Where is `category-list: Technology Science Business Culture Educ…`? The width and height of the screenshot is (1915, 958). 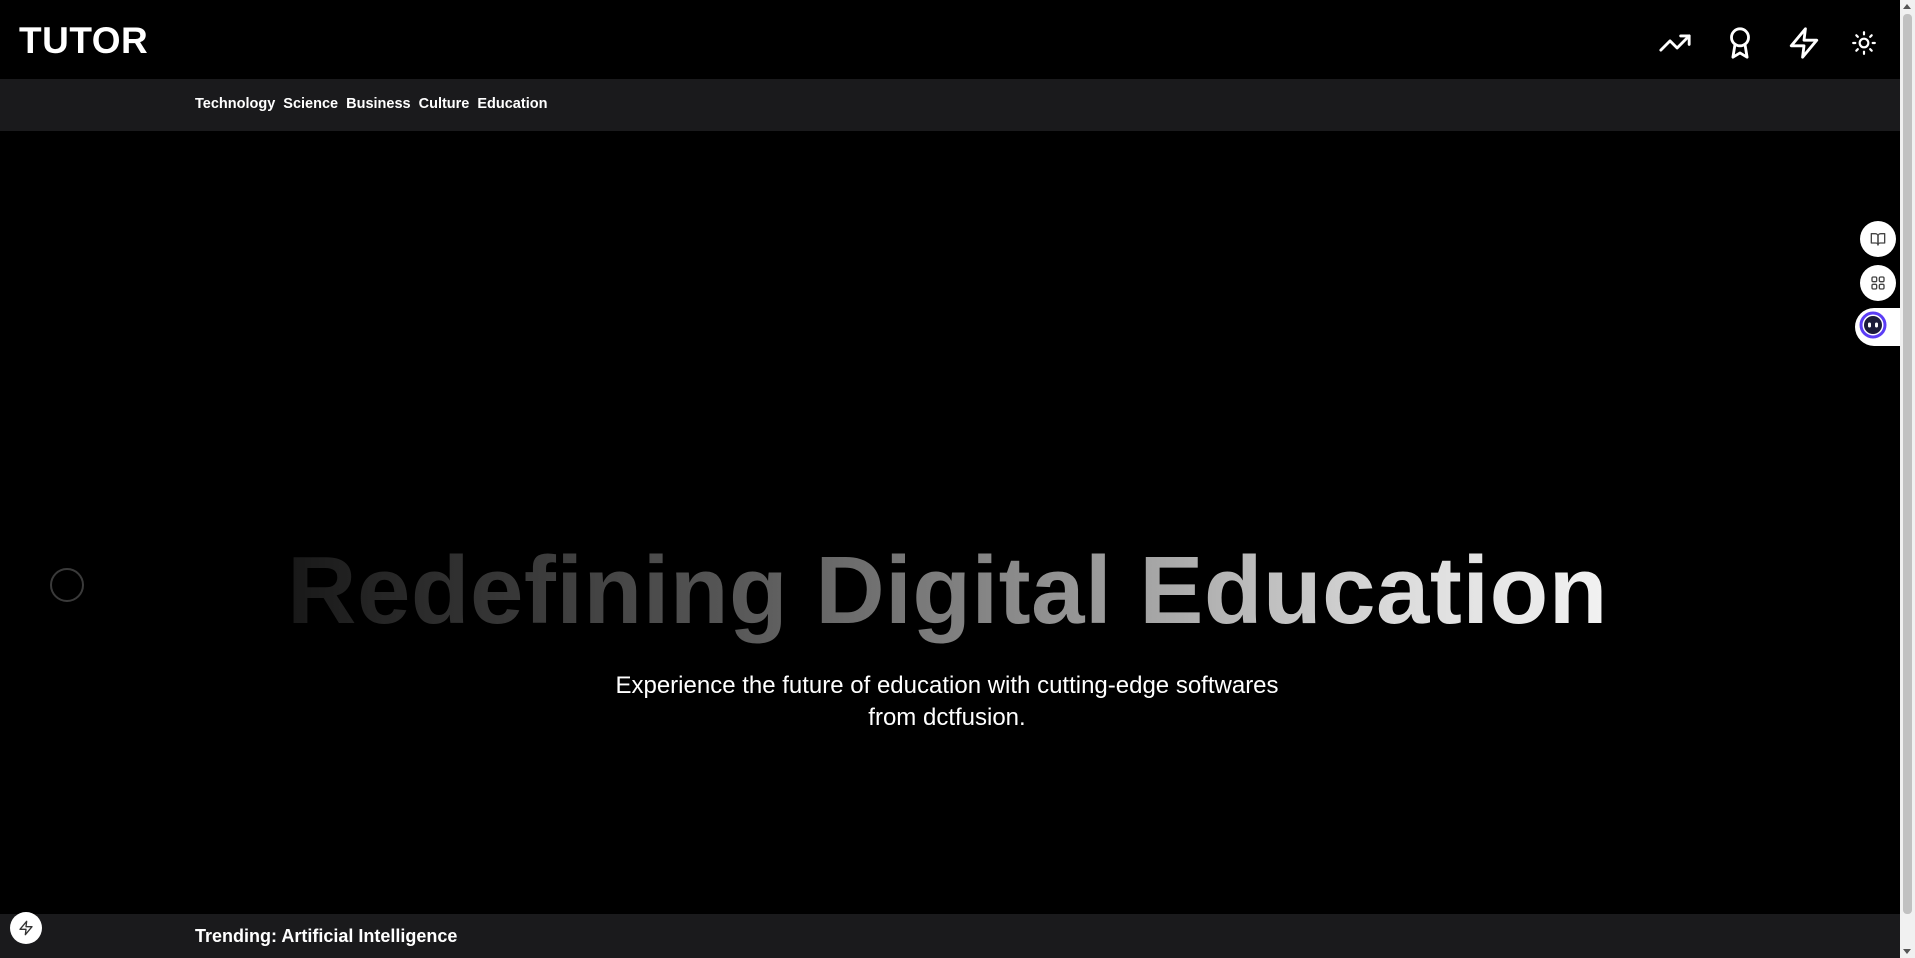 category-list: Technology Science Business Culture Educ… is located at coordinates (371, 104).